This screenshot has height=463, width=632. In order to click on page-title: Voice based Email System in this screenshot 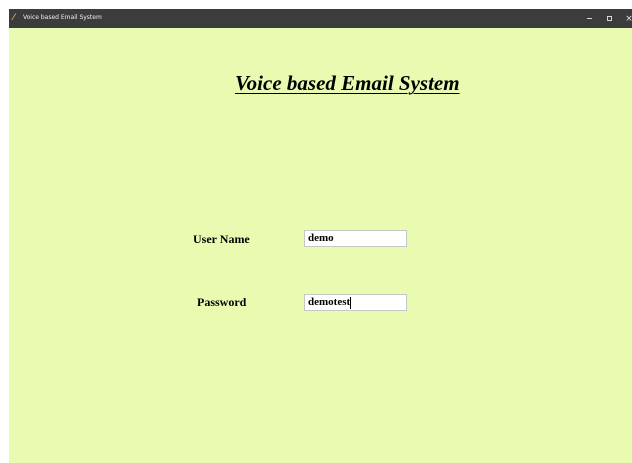, I will do `click(347, 83)`.